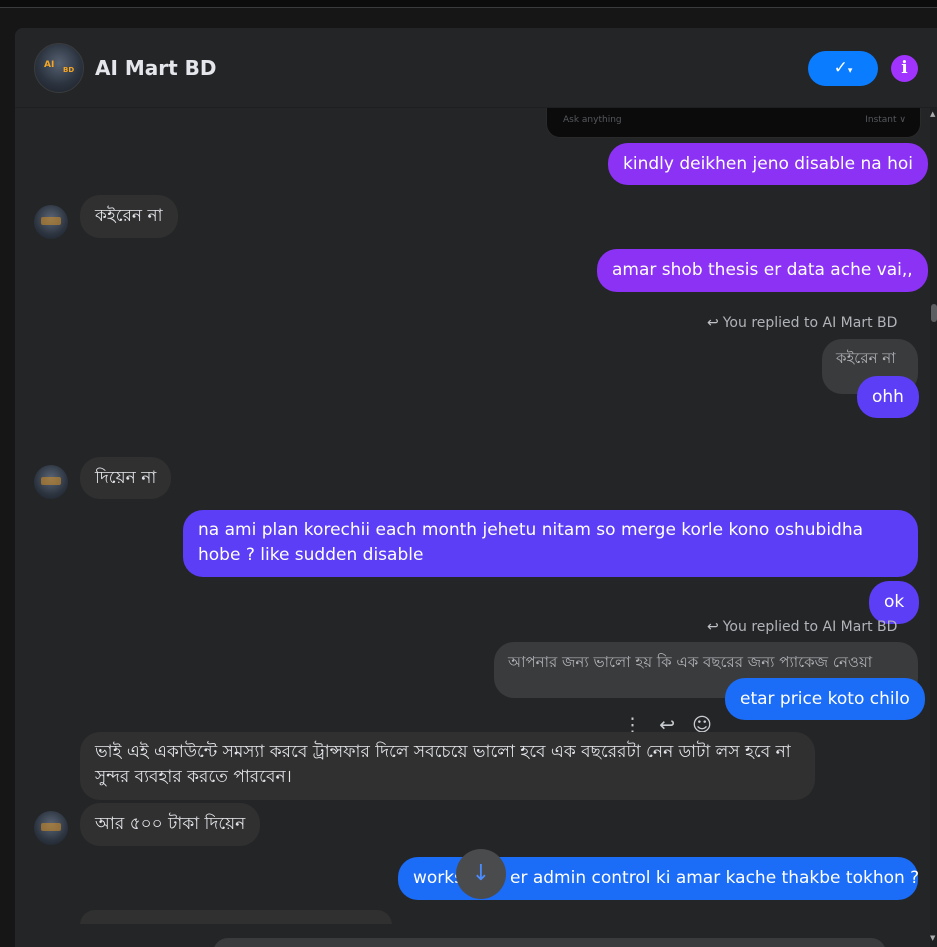  I want to click on preview-right-text: Instant ∨, so click(885, 120).